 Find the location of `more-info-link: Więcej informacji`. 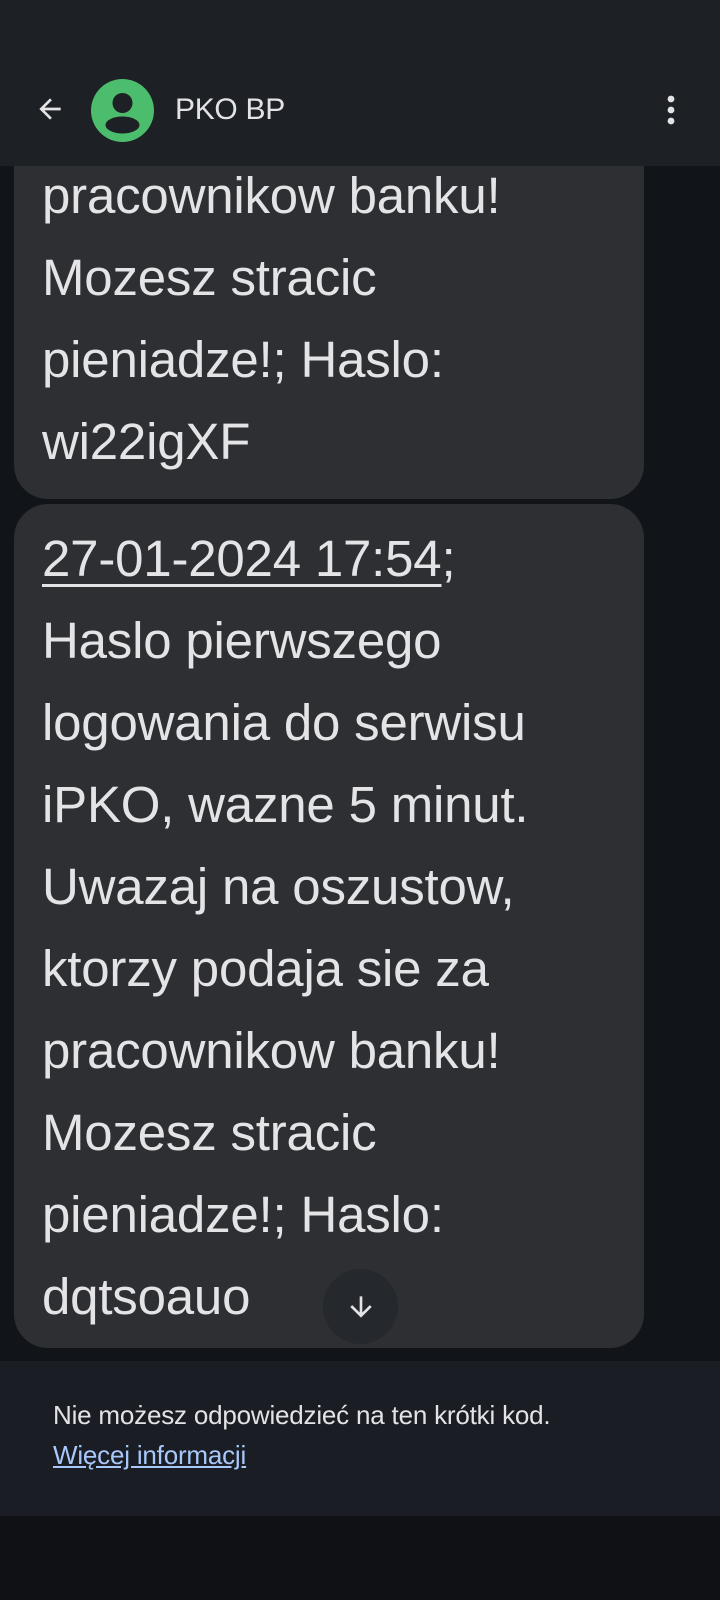

more-info-link: Więcej informacji is located at coordinates (149, 1455).